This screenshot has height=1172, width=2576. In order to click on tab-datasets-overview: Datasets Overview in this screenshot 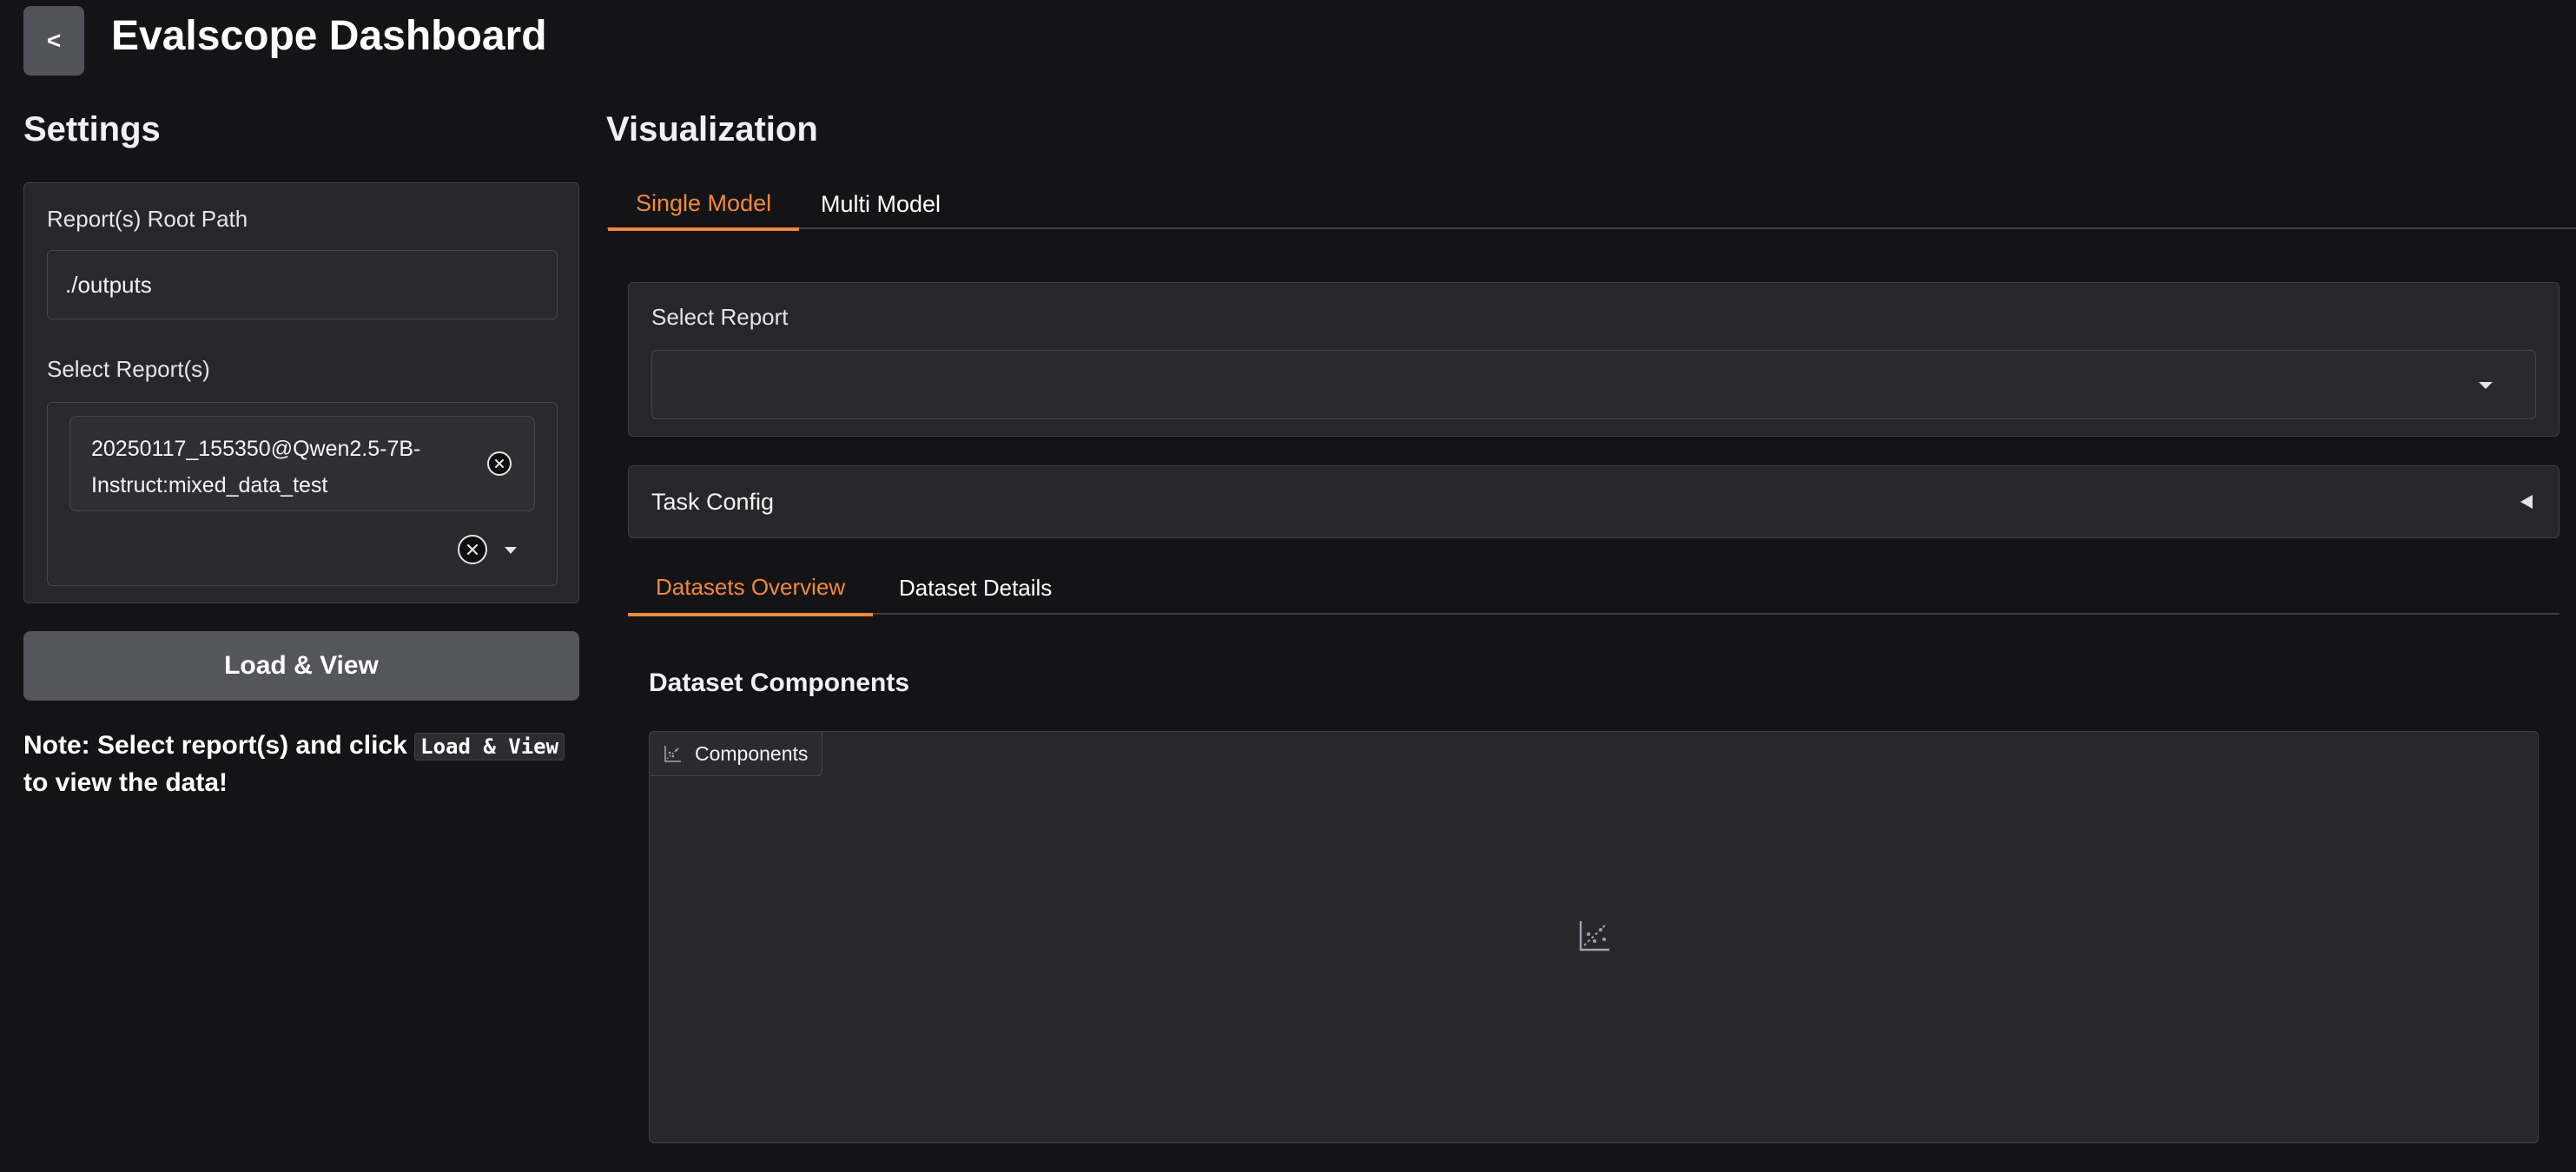, I will do `click(751, 588)`.